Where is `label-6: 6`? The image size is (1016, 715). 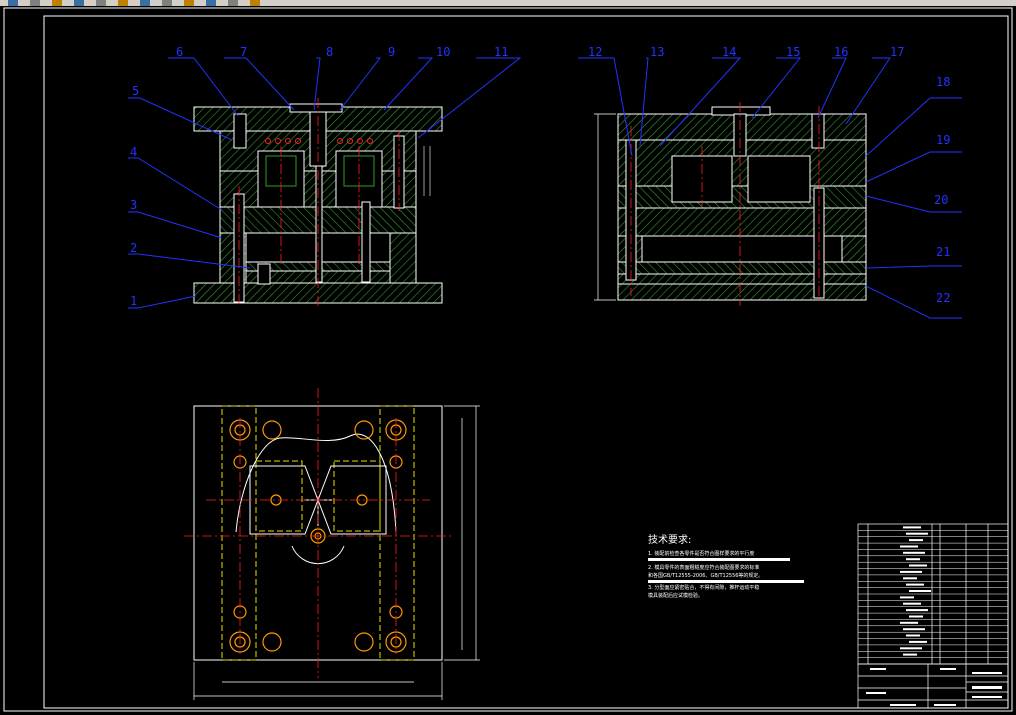 label-6: 6 is located at coordinates (179, 52).